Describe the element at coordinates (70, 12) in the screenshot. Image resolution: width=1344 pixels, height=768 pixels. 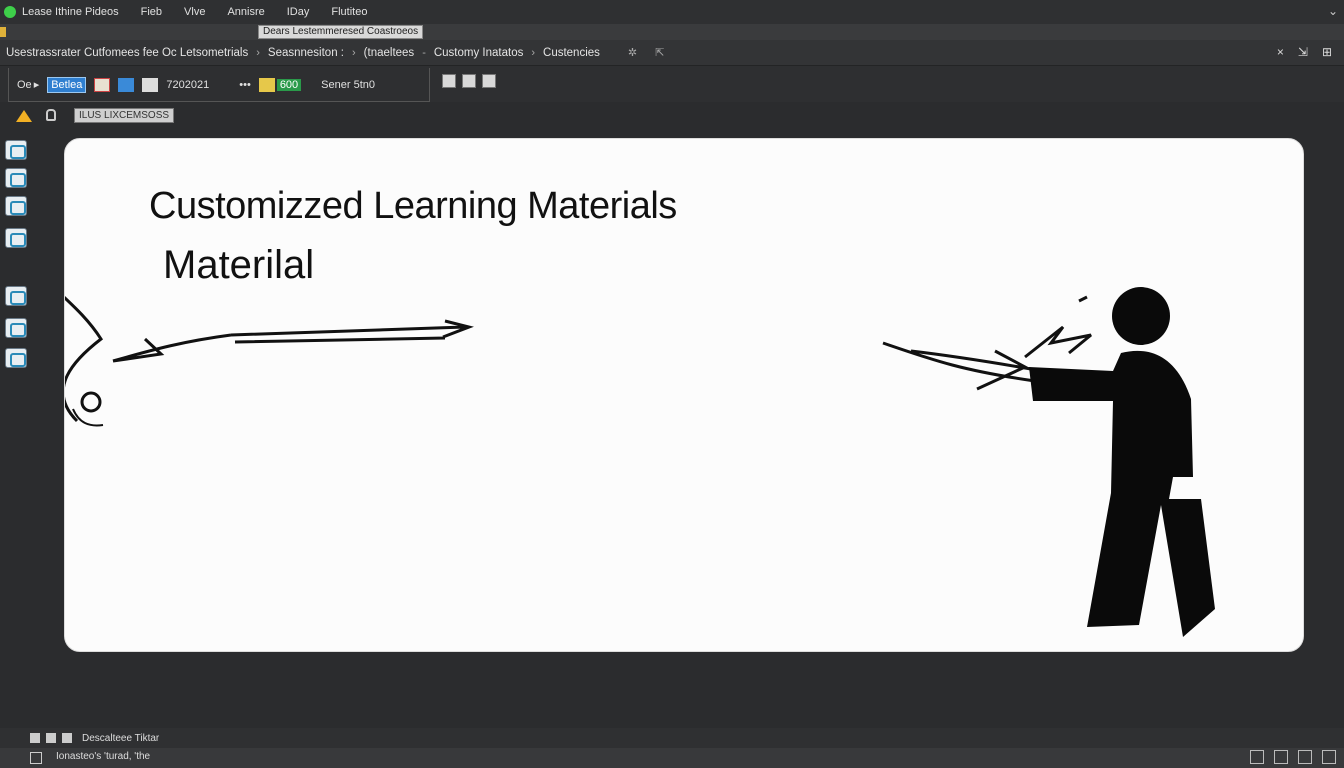
I see `menu-item-file: Lease Ithine Pideos` at that location.